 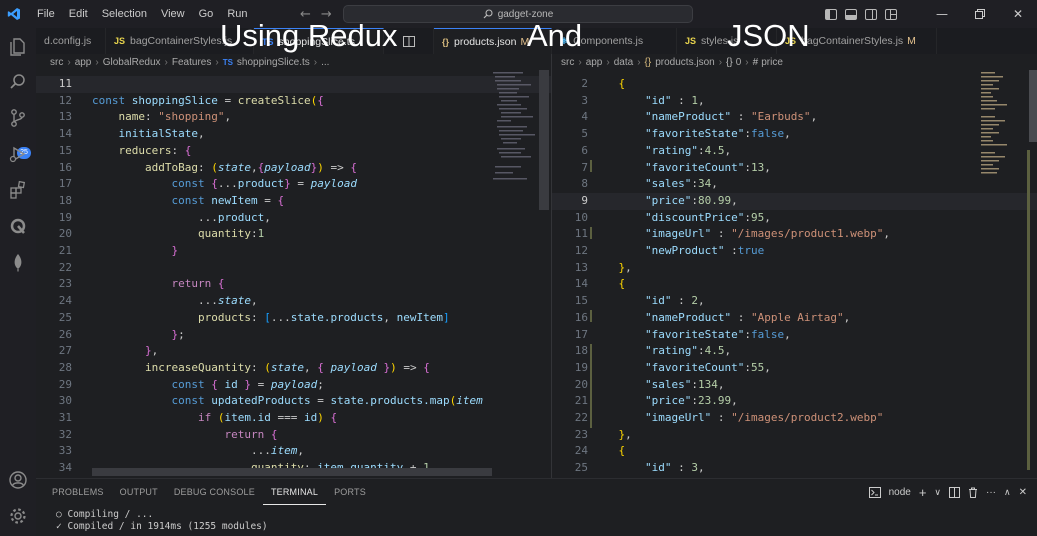 What do you see at coordinates (772, 351) in the screenshot?
I see `code-line: 18 "rating":4.5,` at bounding box center [772, 351].